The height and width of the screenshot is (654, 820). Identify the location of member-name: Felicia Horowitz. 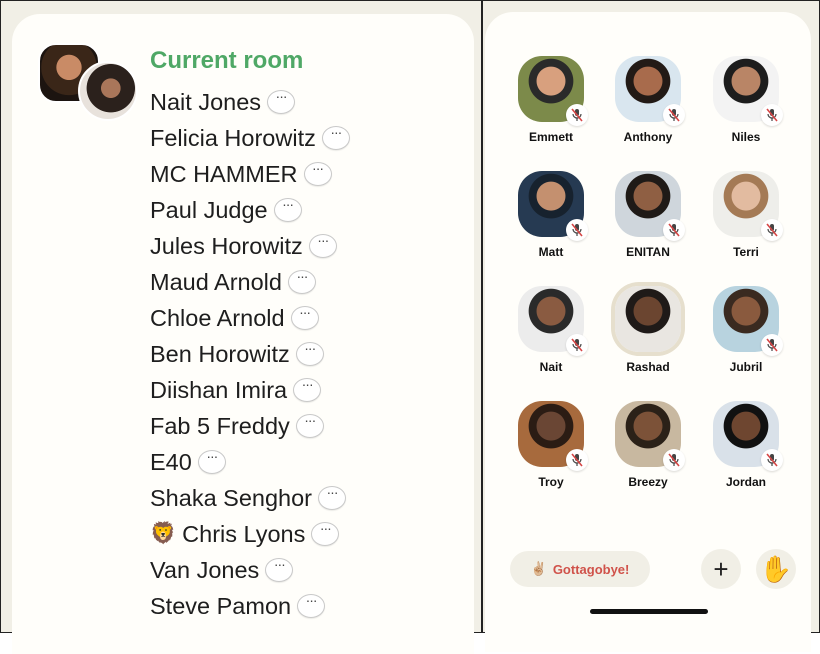
(233, 138).